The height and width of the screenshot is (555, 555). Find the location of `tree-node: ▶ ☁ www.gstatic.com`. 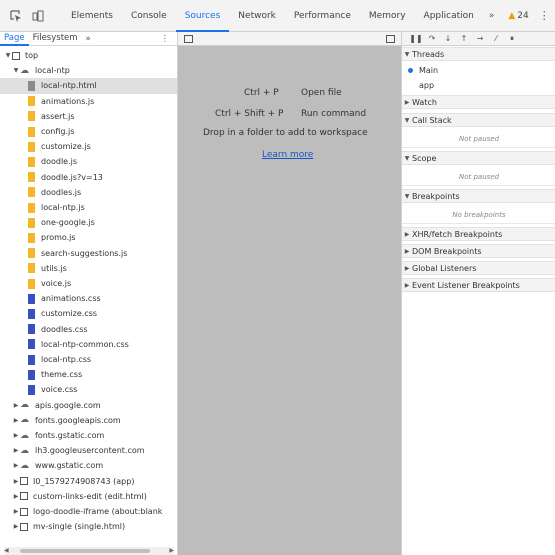

tree-node: ▶ ☁ www.gstatic.com is located at coordinates (88, 465).